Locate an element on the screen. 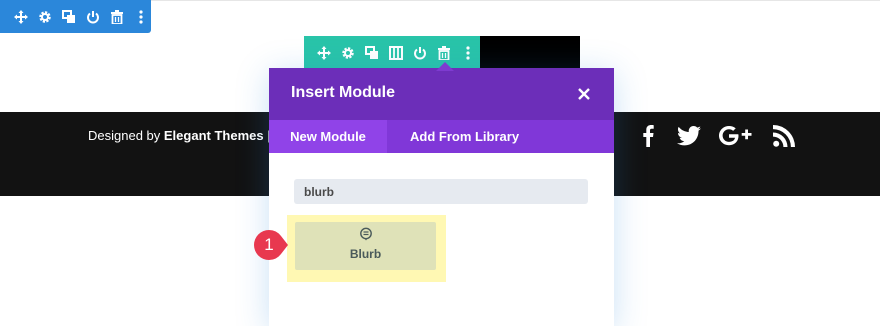 The width and height of the screenshot is (880, 326). step-marker: 1 is located at coordinates (271, 245).